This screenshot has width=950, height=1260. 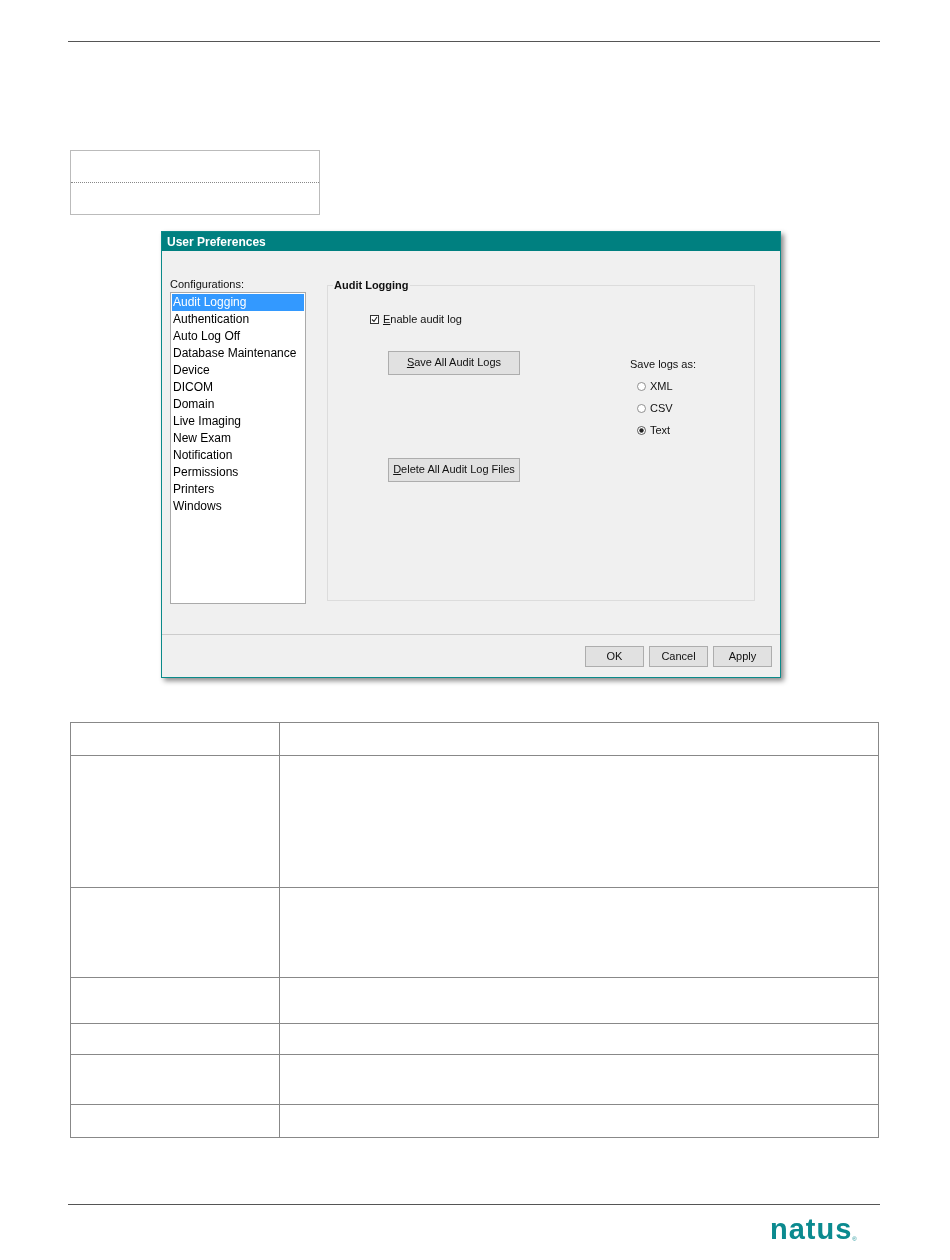 I want to click on list-item: Permissions, so click(x=238, y=472).